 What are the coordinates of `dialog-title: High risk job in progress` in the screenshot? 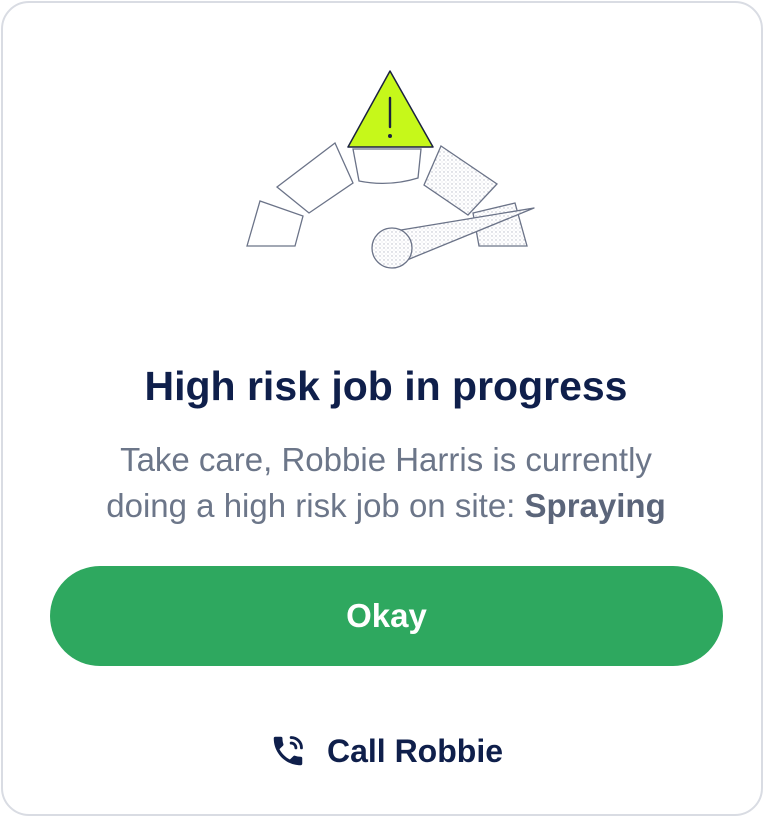 It's located at (386, 386).